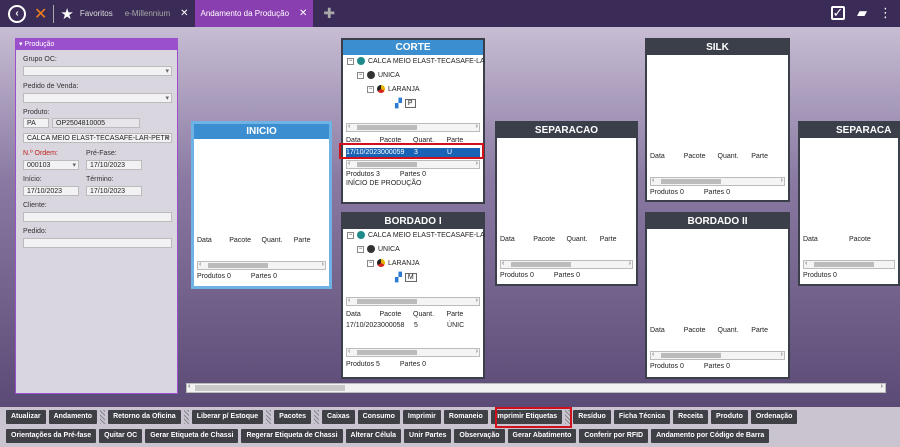  Describe the element at coordinates (849, 264) in the screenshot. I see `horizontal-scrollbar: ‹` at that location.